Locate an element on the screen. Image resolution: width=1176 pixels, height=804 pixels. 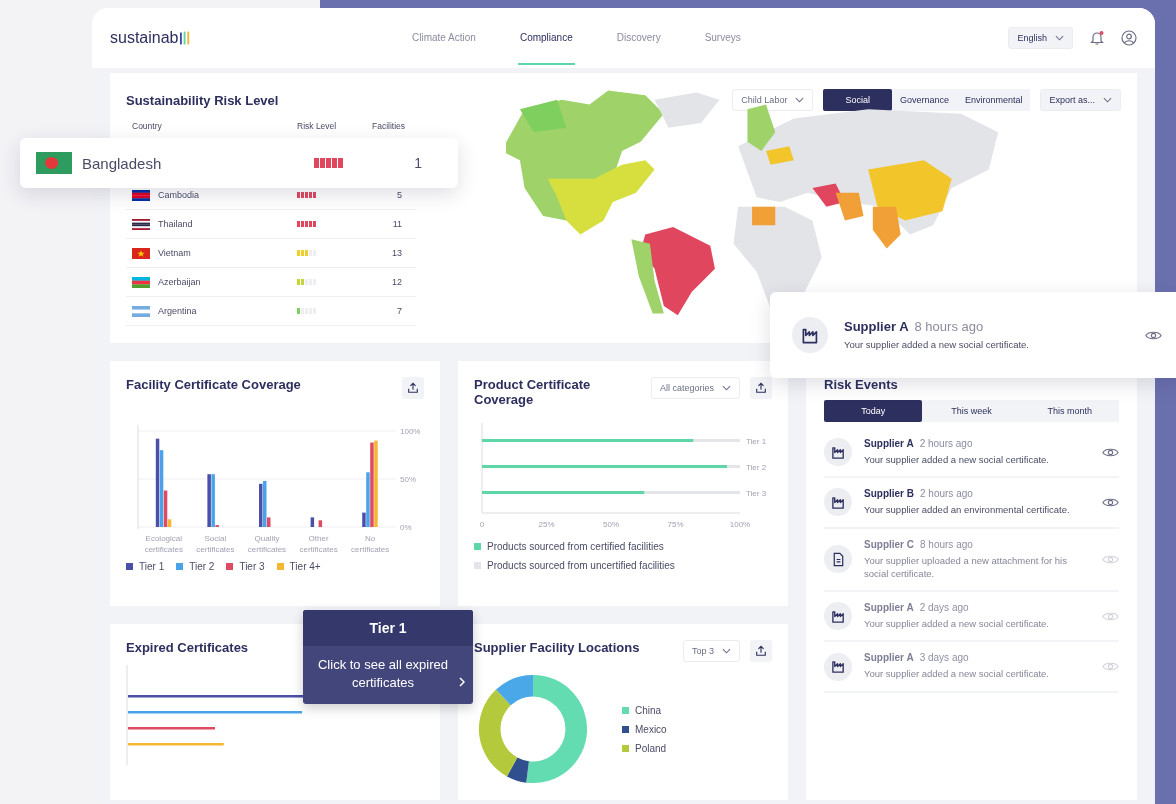
segment-tab: Governance is located at coordinates (924, 100).